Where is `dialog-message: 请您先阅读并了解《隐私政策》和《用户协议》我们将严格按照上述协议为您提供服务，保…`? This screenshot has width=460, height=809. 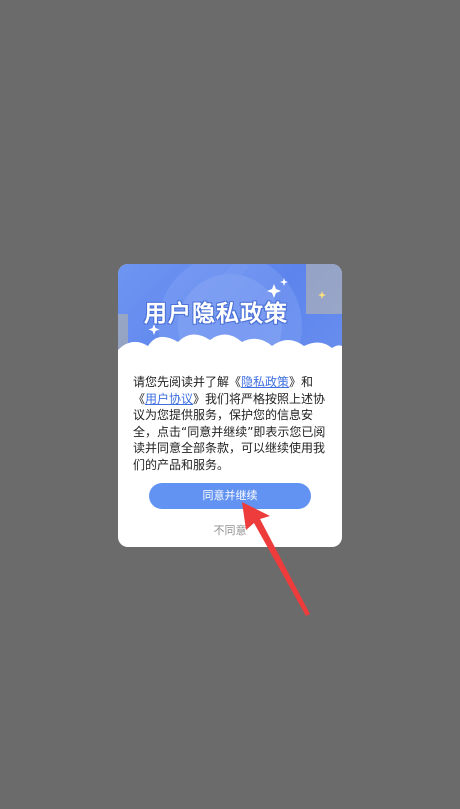
dialog-message: 请您先阅读并了解《隐私政策》和《用户协议》我们将严格按照上述协议为您提供服务，保… is located at coordinates (231, 423).